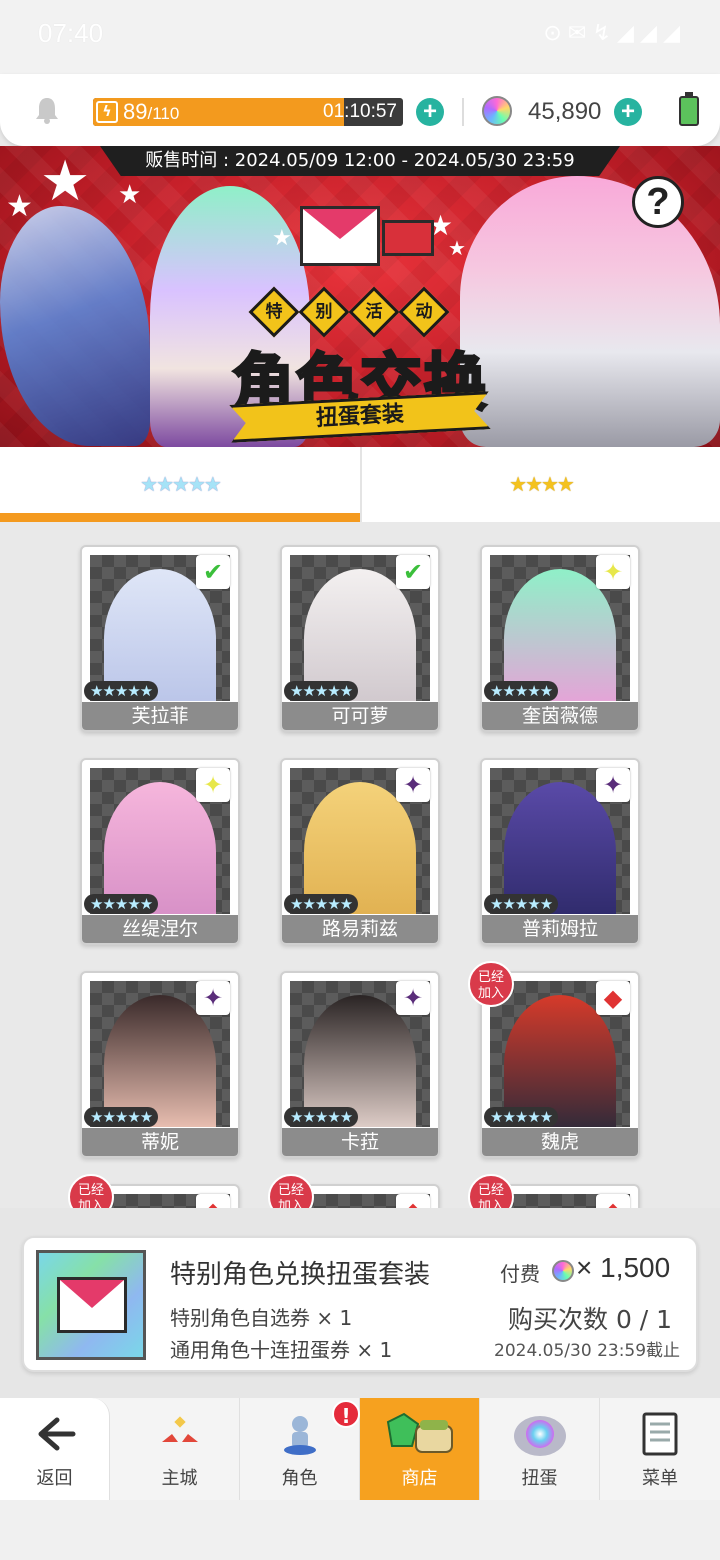  What do you see at coordinates (346, 1414) in the screenshot?
I see `notification-badge: !` at bounding box center [346, 1414].